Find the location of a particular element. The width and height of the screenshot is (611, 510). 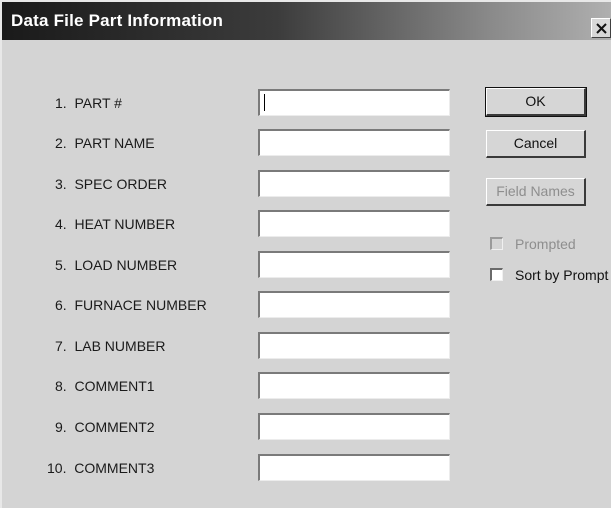

field-label: 8. COMMENT1 is located at coordinates (105, 386).